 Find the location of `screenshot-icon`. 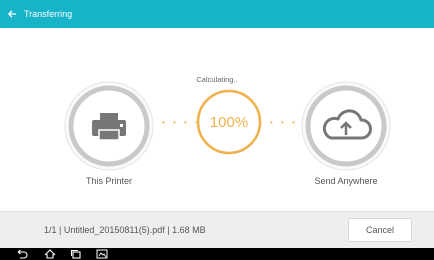

screenshot-icon is located at coordinates (102, 254).